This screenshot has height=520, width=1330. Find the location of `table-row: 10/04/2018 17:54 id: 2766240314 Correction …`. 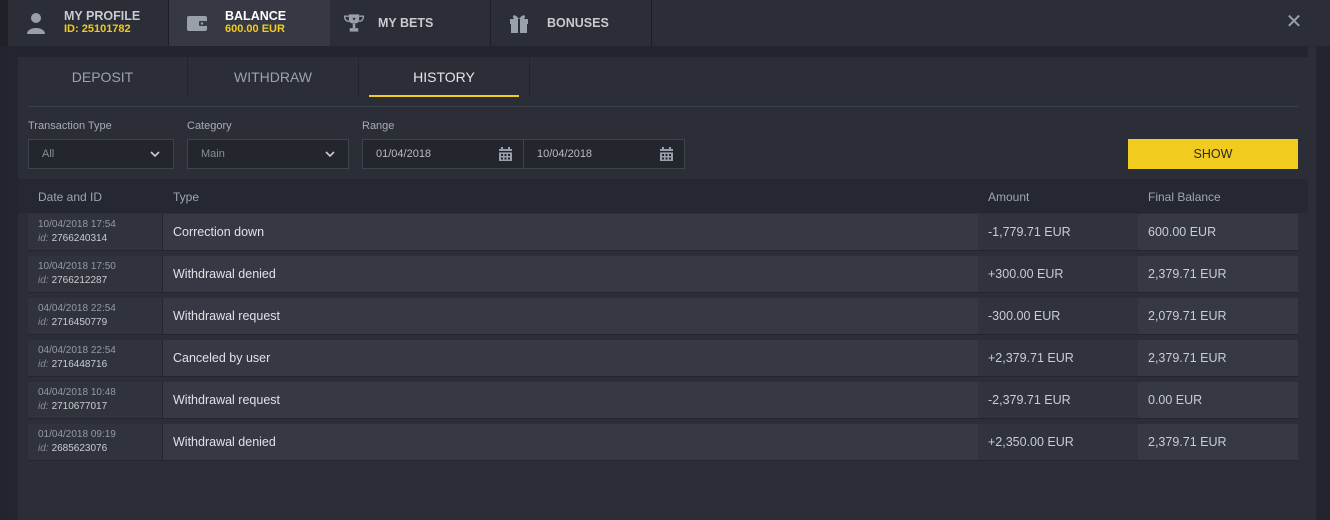

table-row: 10/04/2018 17:54 id: 2766240314 Correction … is located at coordinates (663, 232).